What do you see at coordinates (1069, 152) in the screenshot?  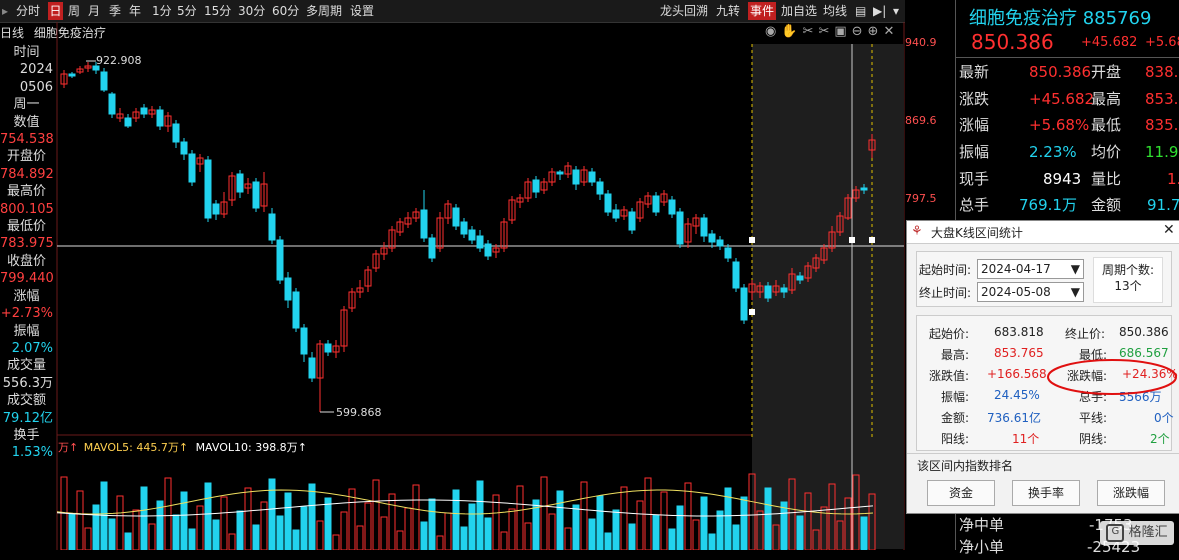 I see `quote-row-amplitude: 振幅 2.23% 均价 11.9` at bounding box center [1069, 152].